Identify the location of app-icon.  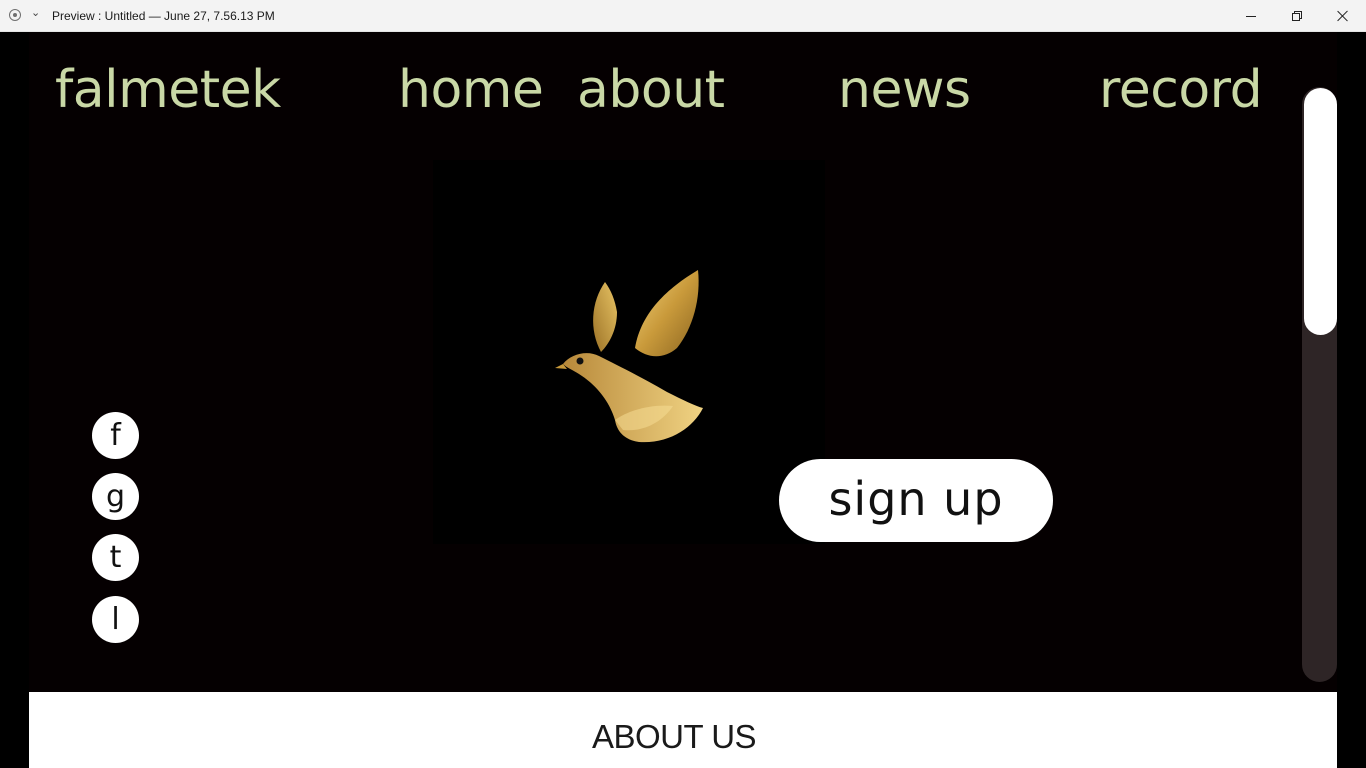
(15, 15).